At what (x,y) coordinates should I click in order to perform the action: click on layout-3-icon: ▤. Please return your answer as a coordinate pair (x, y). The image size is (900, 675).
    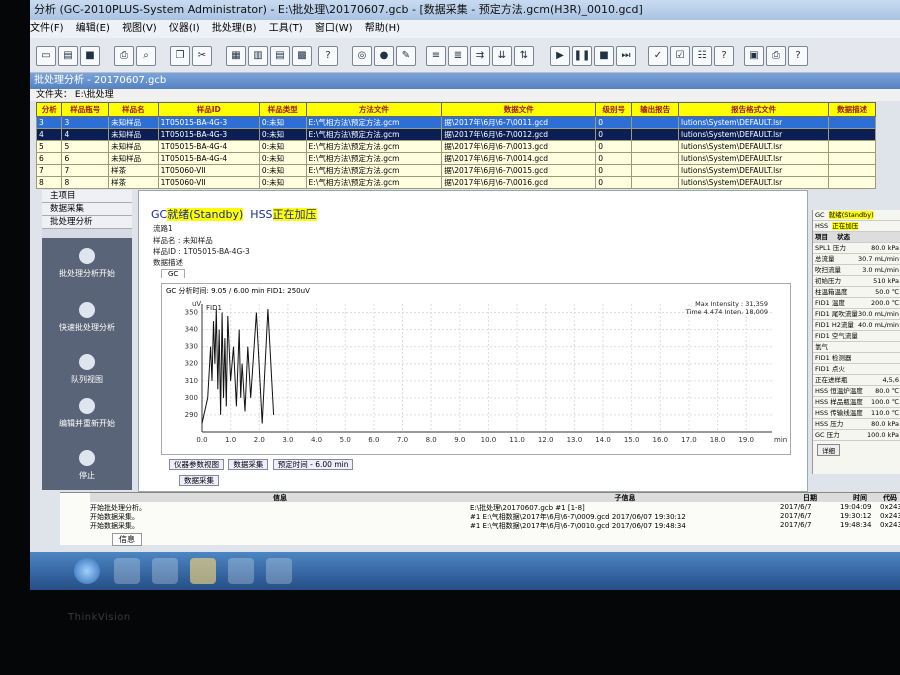
    Looking at the image, I should click on (280, 56).